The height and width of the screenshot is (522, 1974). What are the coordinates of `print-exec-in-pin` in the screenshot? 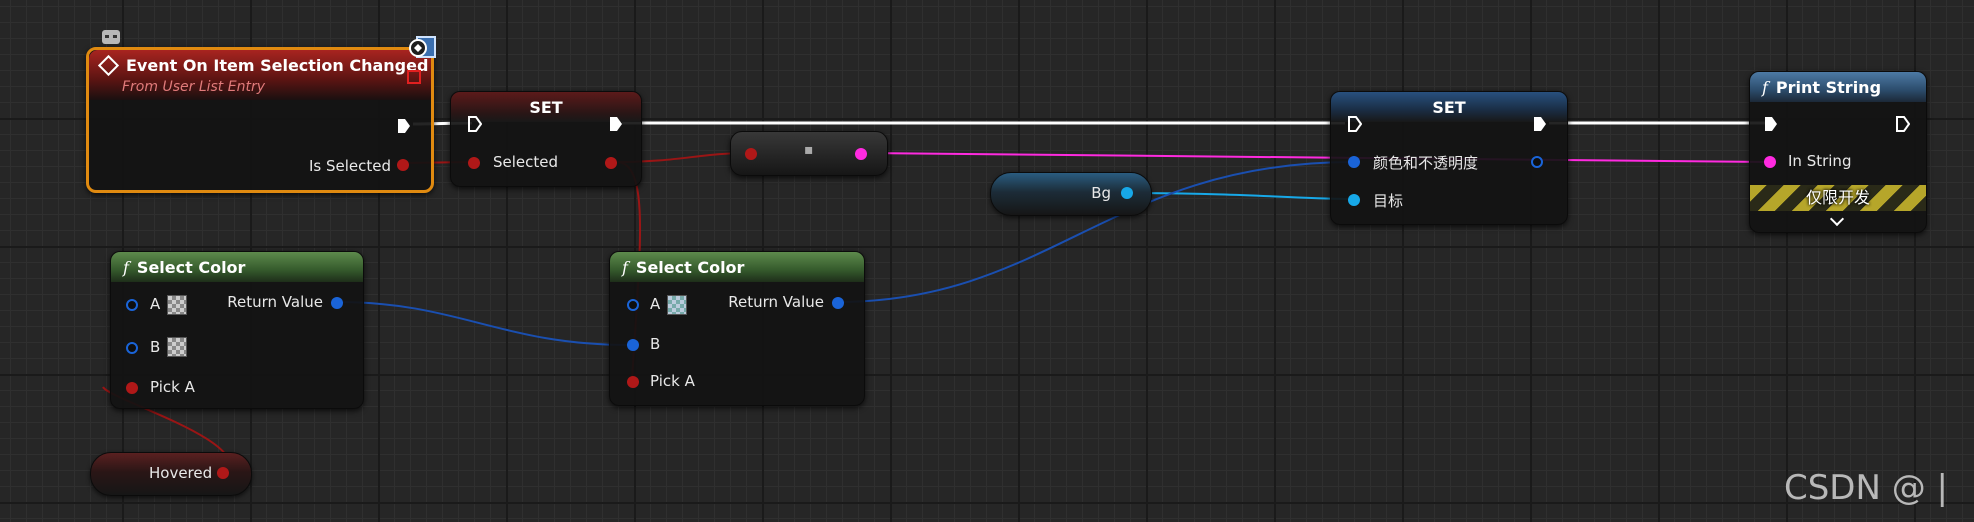 It's located at (1771, 124).